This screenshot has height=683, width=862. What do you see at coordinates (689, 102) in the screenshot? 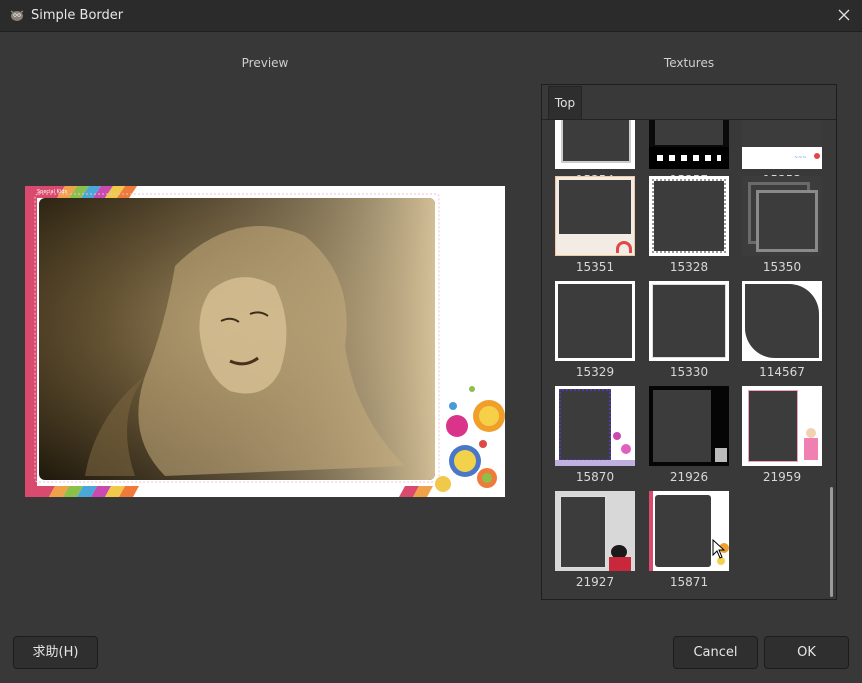
I see `textures-tab-bar: Top` at bounding box center [689, 102].